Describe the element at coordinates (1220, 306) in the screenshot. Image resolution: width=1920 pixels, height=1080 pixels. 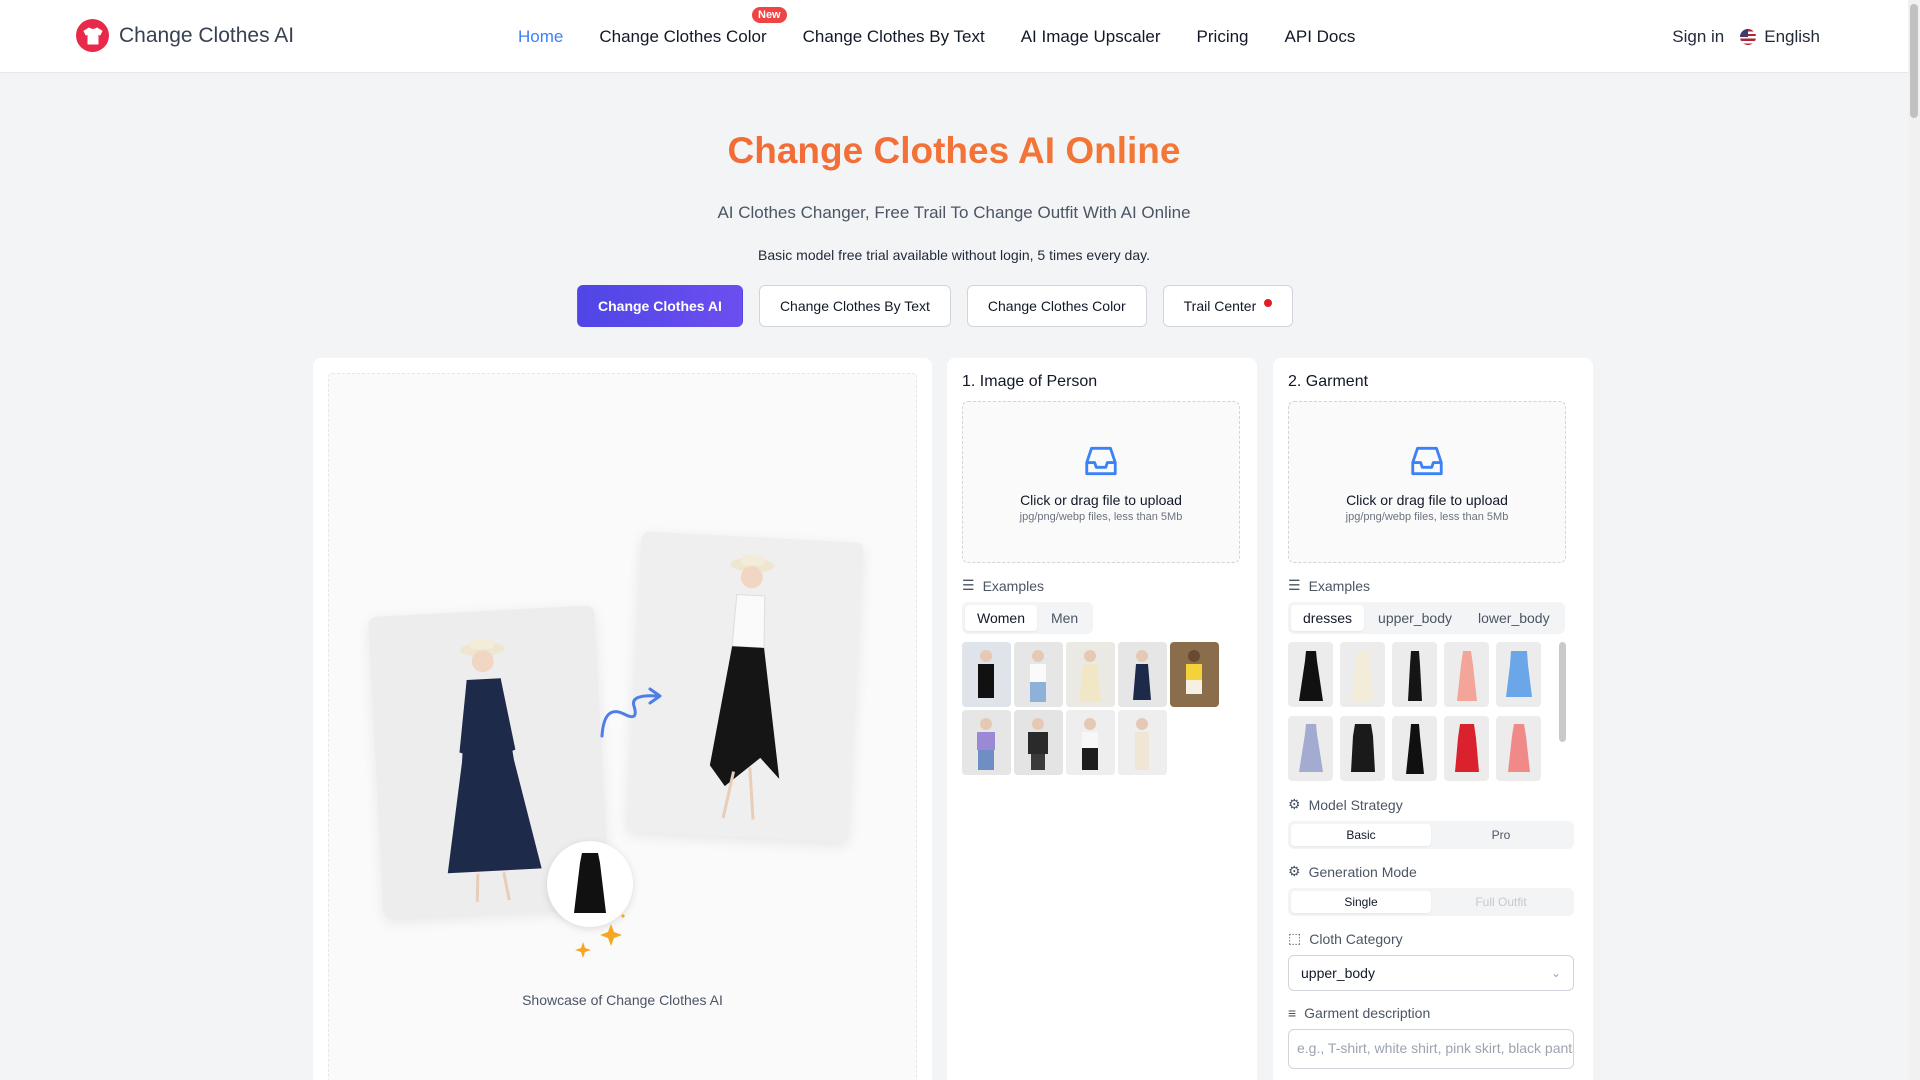
I see `tab-trail-center-label: Trail Center` at that location.